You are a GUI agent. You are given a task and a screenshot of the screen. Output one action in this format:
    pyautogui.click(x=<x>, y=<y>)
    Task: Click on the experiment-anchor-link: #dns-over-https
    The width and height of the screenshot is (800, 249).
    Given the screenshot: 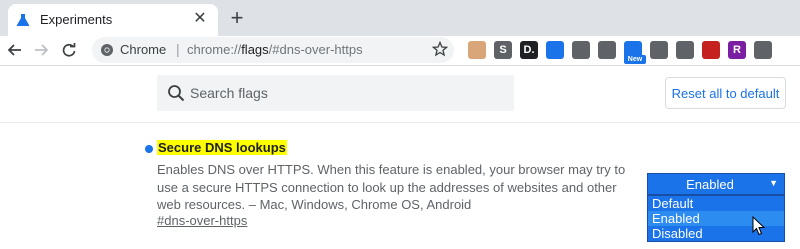 What is the action you would take?
    pyautogui.click(x=202, y=220)
    